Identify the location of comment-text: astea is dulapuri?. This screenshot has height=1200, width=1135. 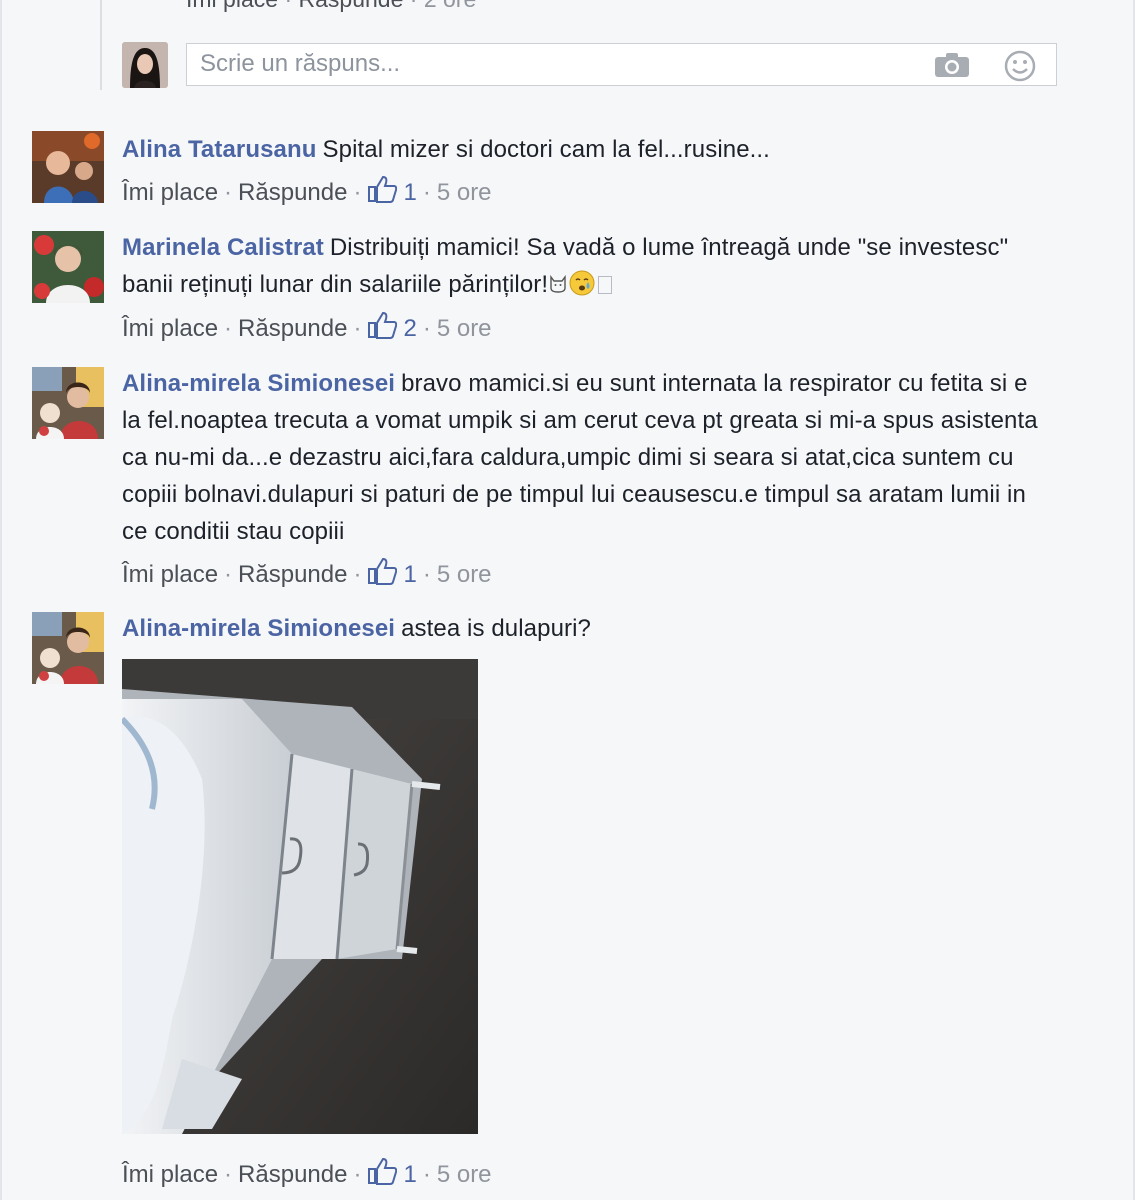
(496, 628).